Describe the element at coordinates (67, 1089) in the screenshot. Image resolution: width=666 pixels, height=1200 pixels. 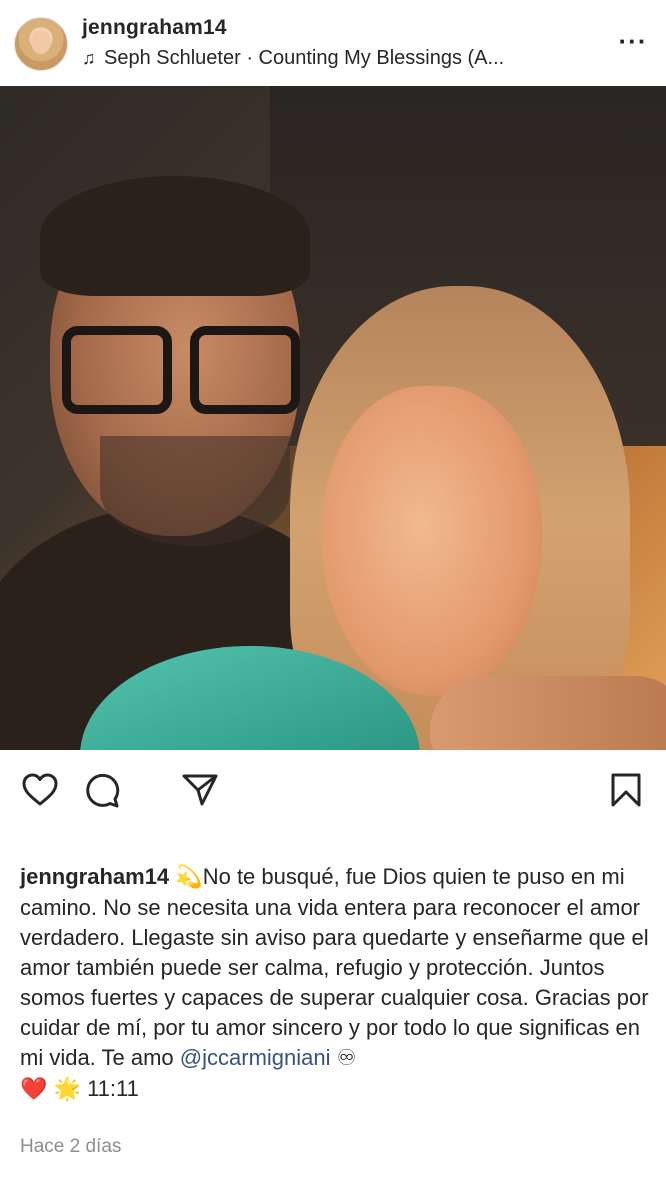
I see `glowing-star-emoji: 🌟` at that location.